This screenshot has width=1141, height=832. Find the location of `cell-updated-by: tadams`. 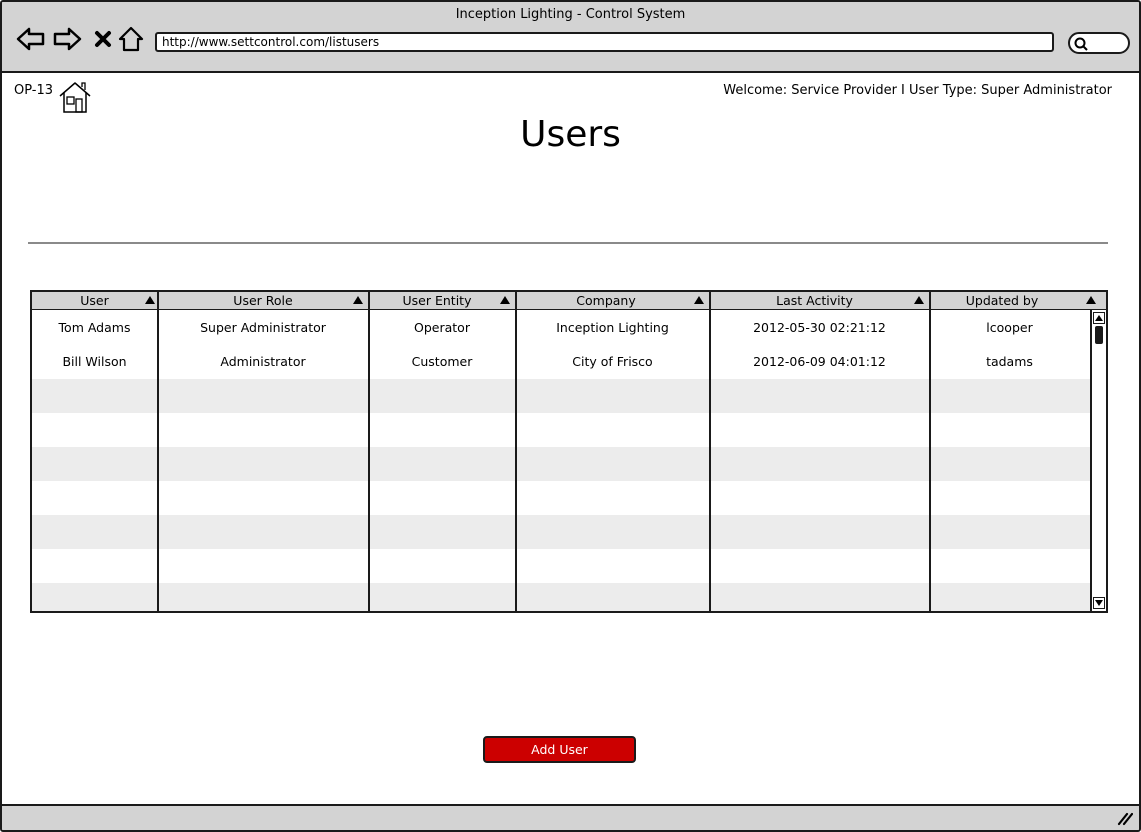

cell-updated-by: tadams is located at coordinates (1009, 361).